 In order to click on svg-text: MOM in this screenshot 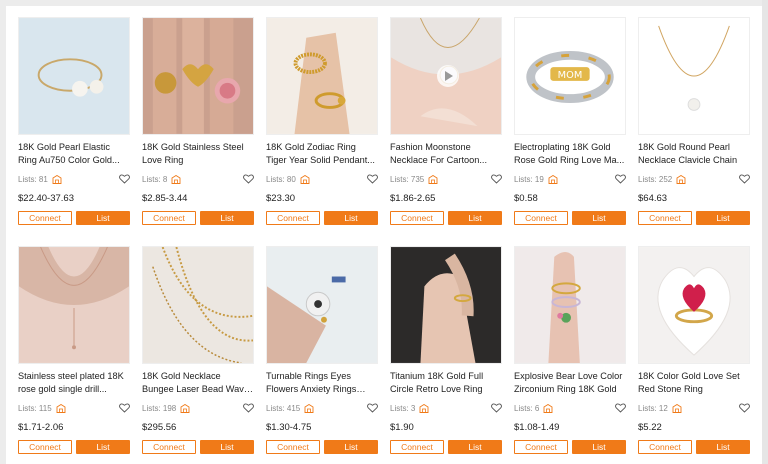, I will do `click(570, 75)`.